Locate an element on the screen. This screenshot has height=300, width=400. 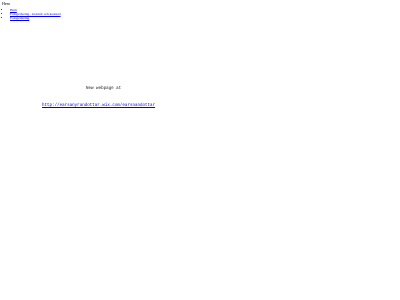
nav-item-photography: Fotografering is located at coordinates (35, 18).